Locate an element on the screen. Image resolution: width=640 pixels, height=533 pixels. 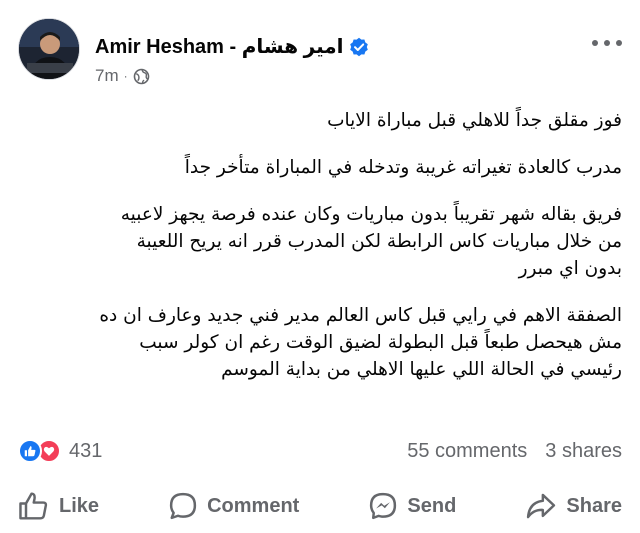
author-name: Amir Hesham - امير هشام is located at coordinates (219, 46).